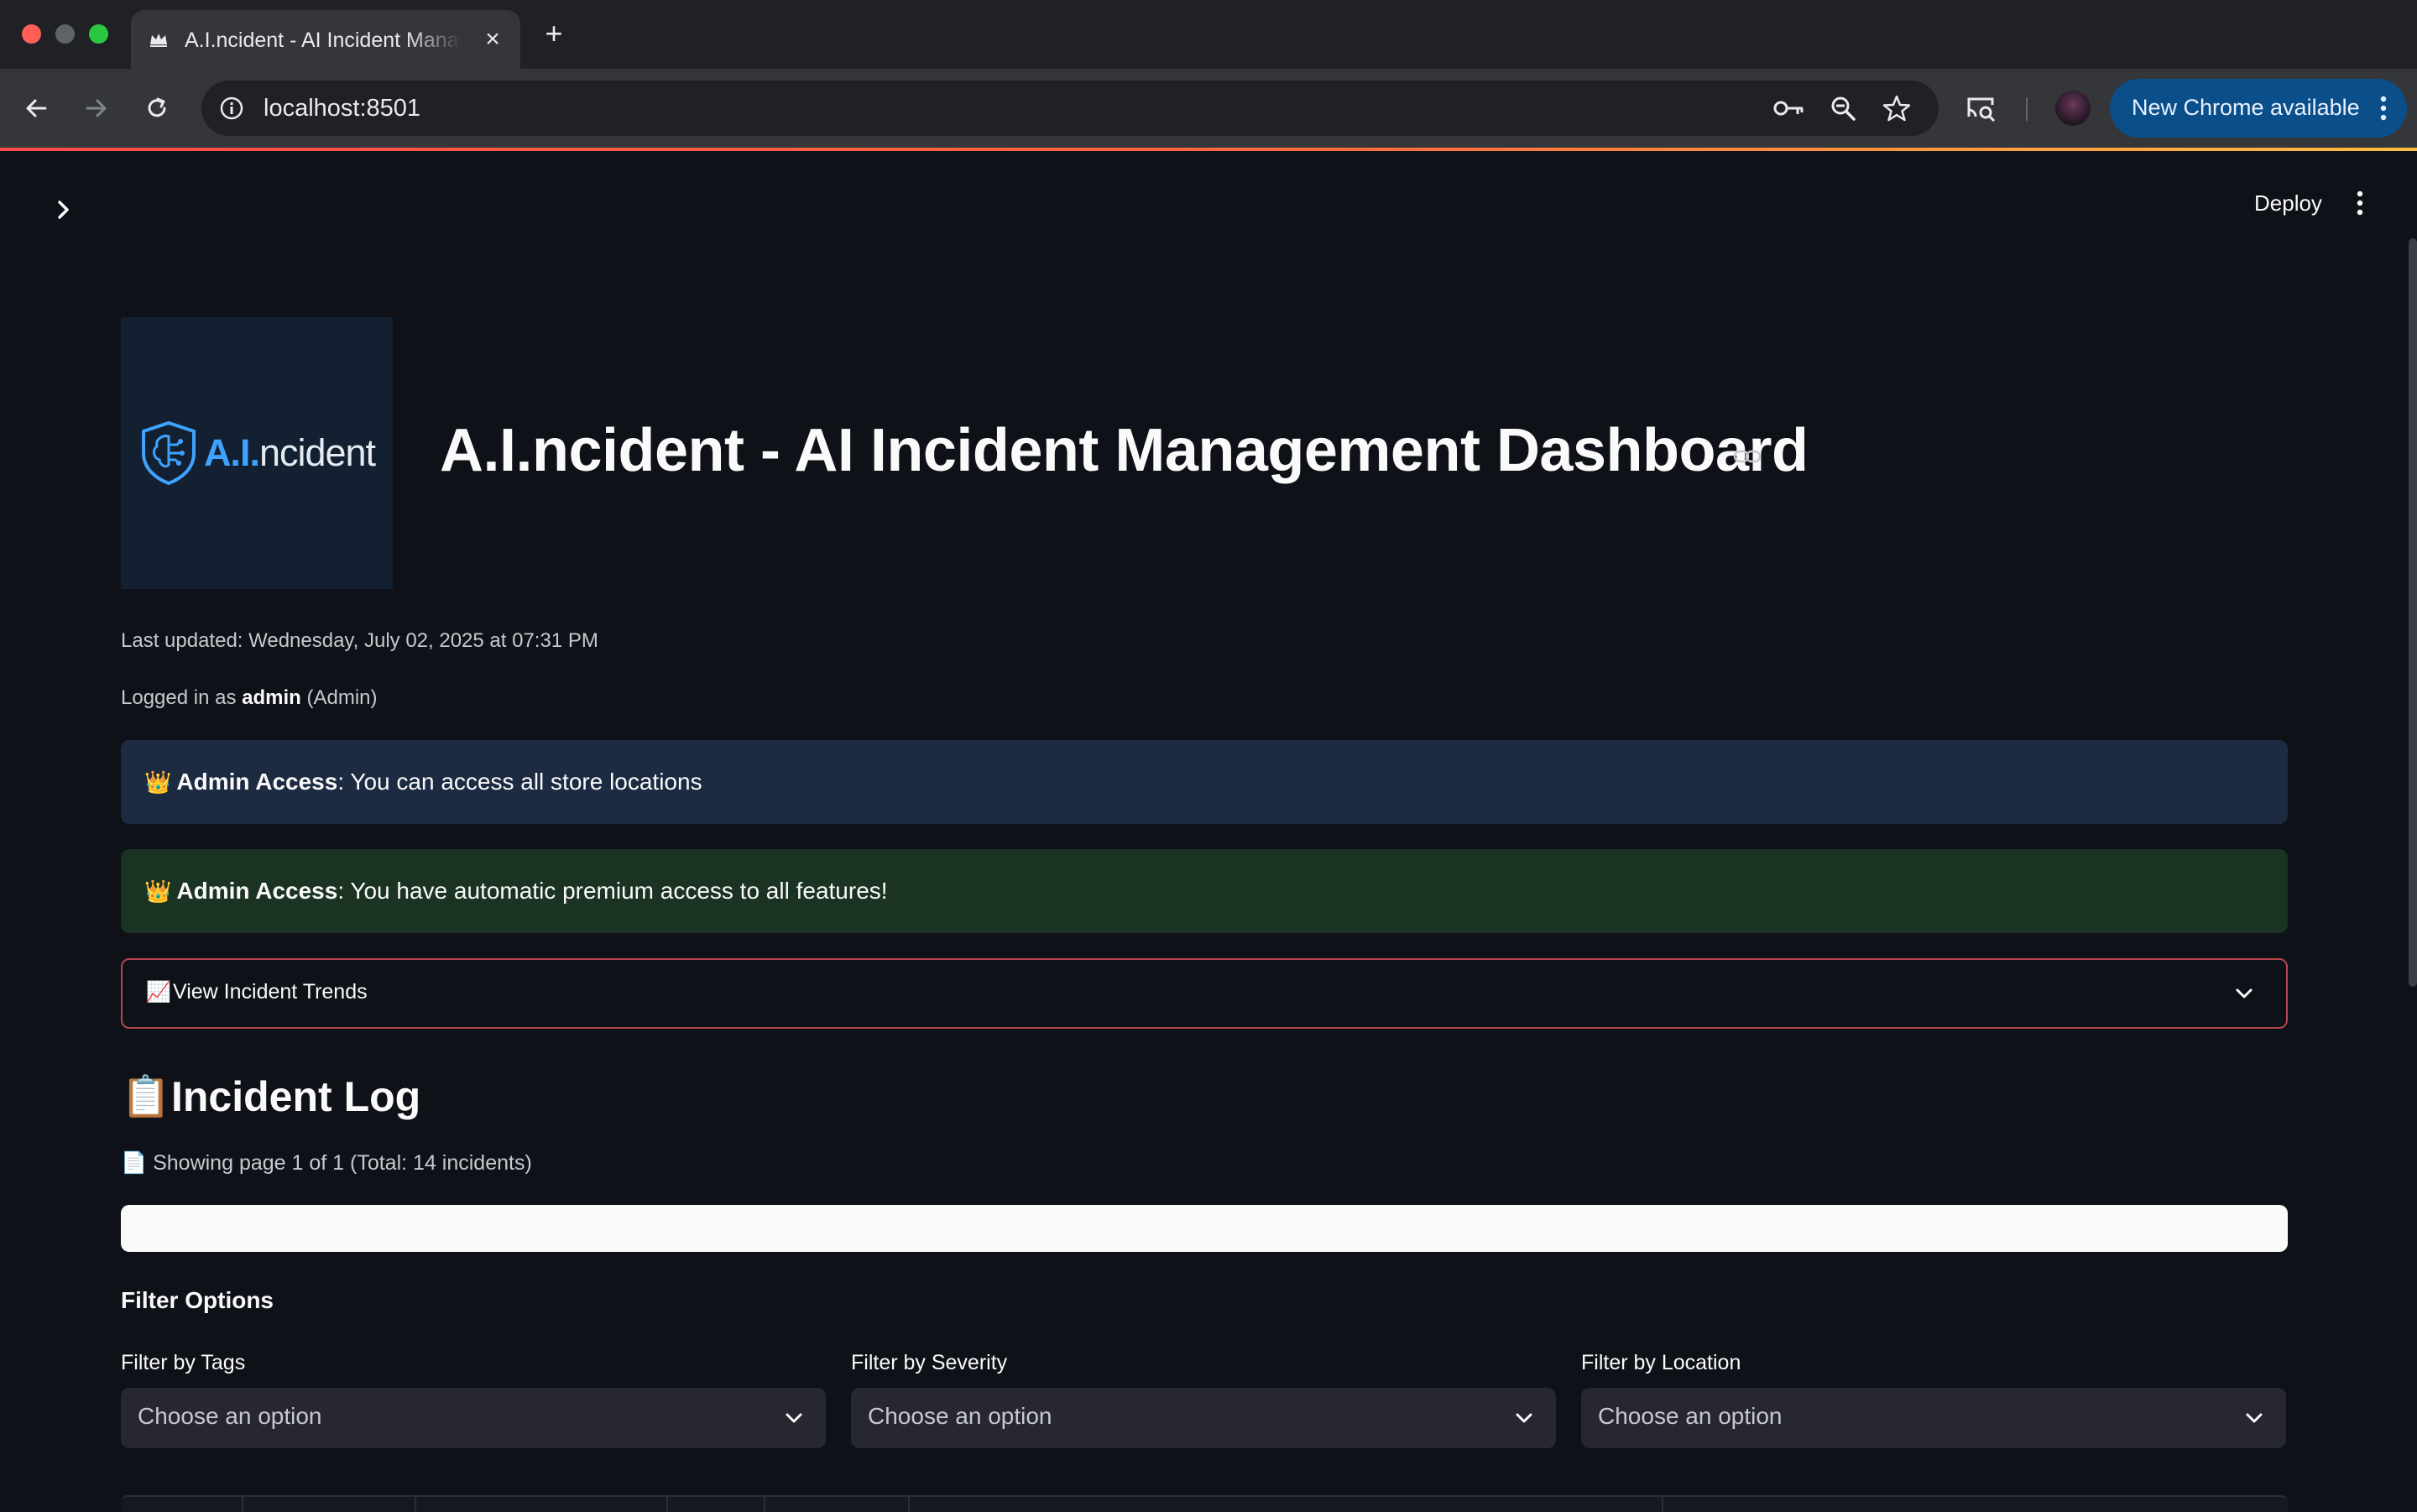 Image resolution: width=2417 pixels, height=1512 pixels. What do you see at coordinates (64, 210) in the screenshot?
I see `chevron-right-icon` at bounding box center [64, 210].